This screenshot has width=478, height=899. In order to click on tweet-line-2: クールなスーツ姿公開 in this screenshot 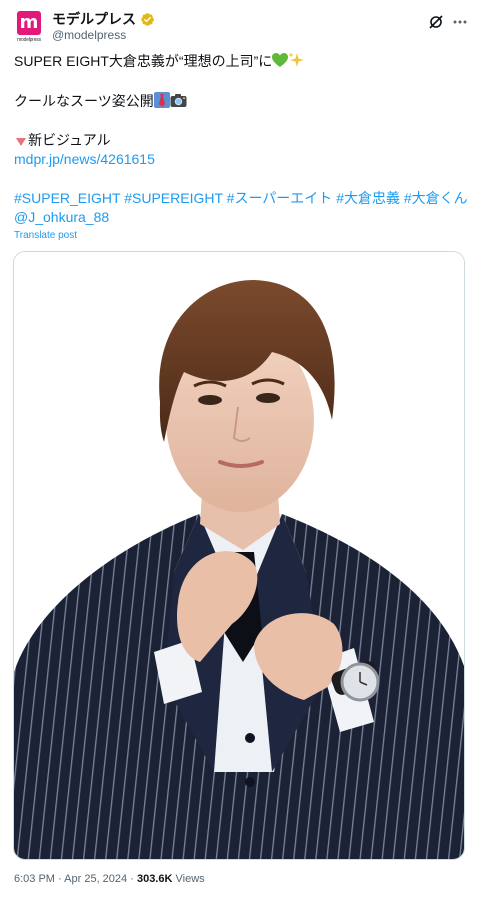, I will do `click(84, 101)`.